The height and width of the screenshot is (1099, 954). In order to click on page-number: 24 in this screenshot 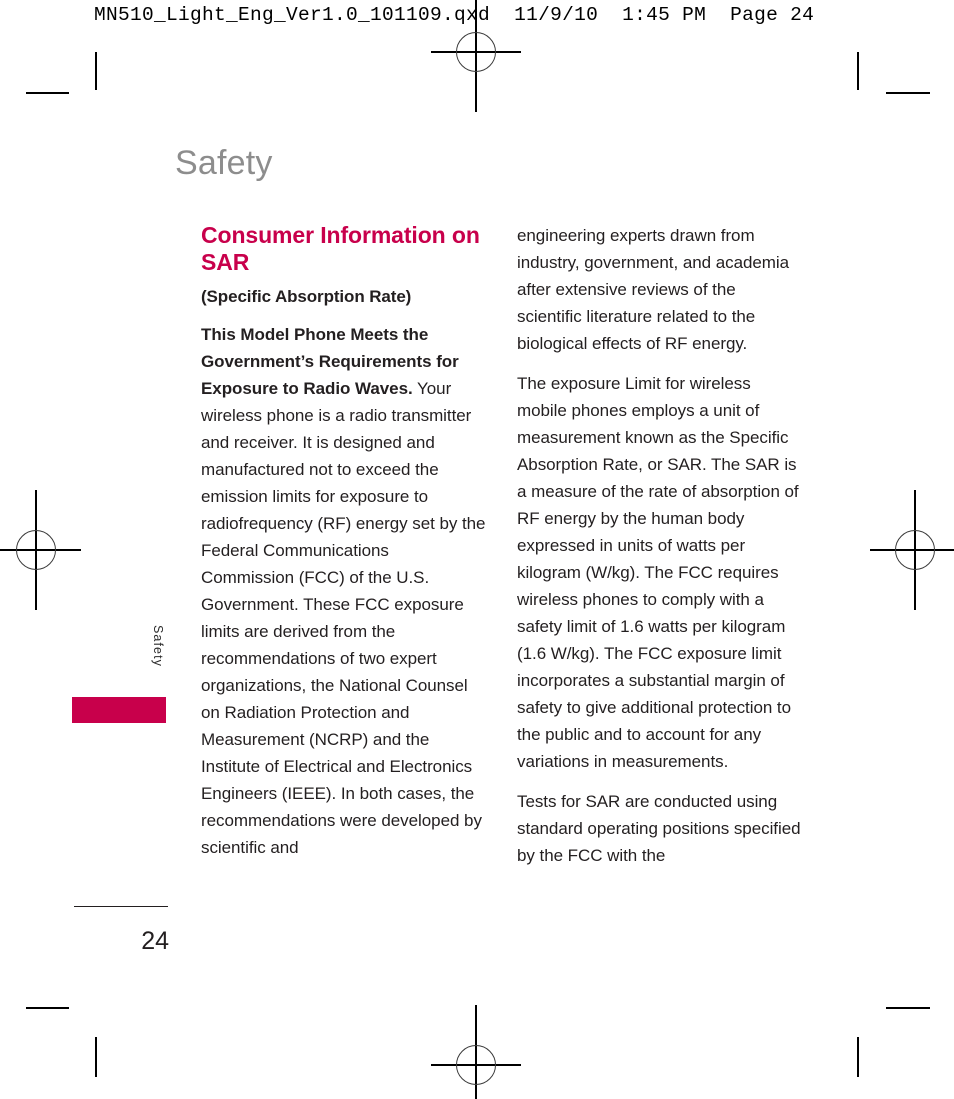, I will do `click(155, 941)`.